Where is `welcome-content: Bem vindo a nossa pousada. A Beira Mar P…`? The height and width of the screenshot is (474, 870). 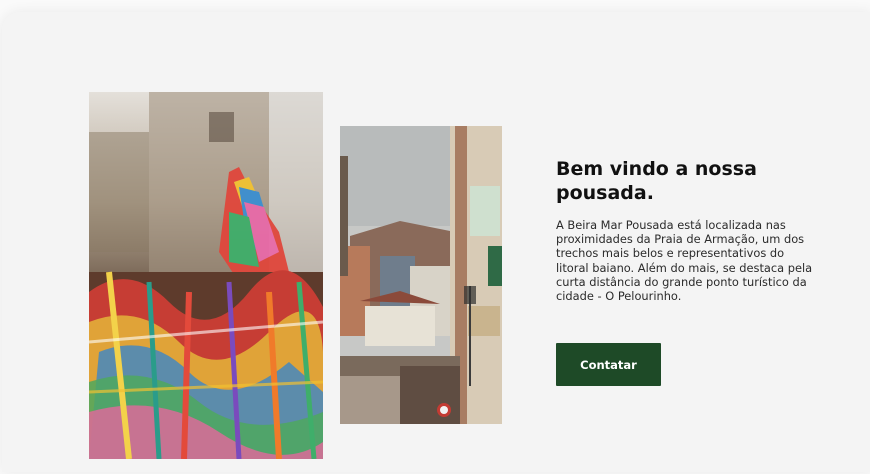 welcome-content: Bem vindo a nossa pousada. A Beira Mar P… is located at coordinates (687, 230).